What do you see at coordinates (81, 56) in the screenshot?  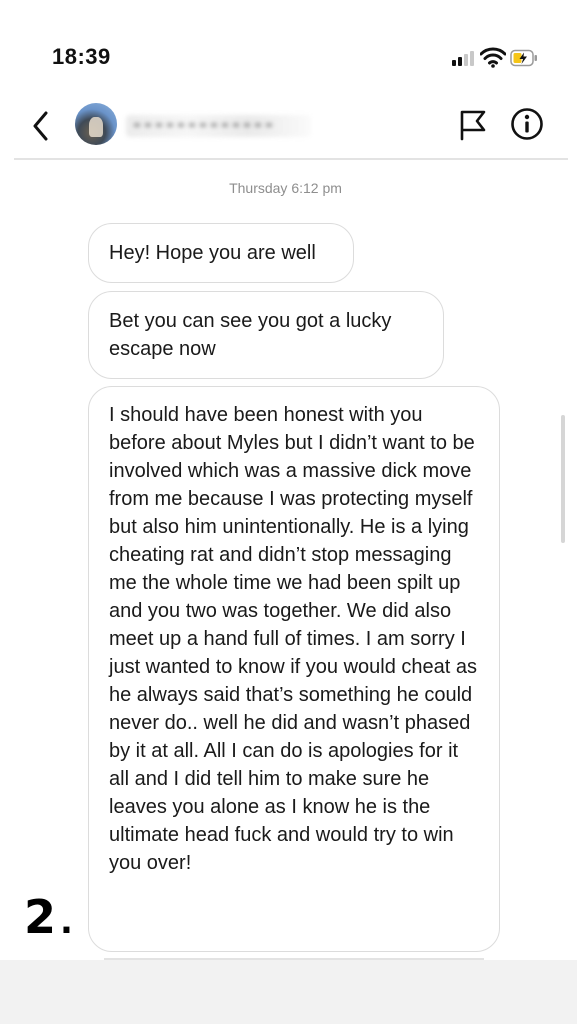 I see `status-time: 18:39` at bounding box center [81, 56].